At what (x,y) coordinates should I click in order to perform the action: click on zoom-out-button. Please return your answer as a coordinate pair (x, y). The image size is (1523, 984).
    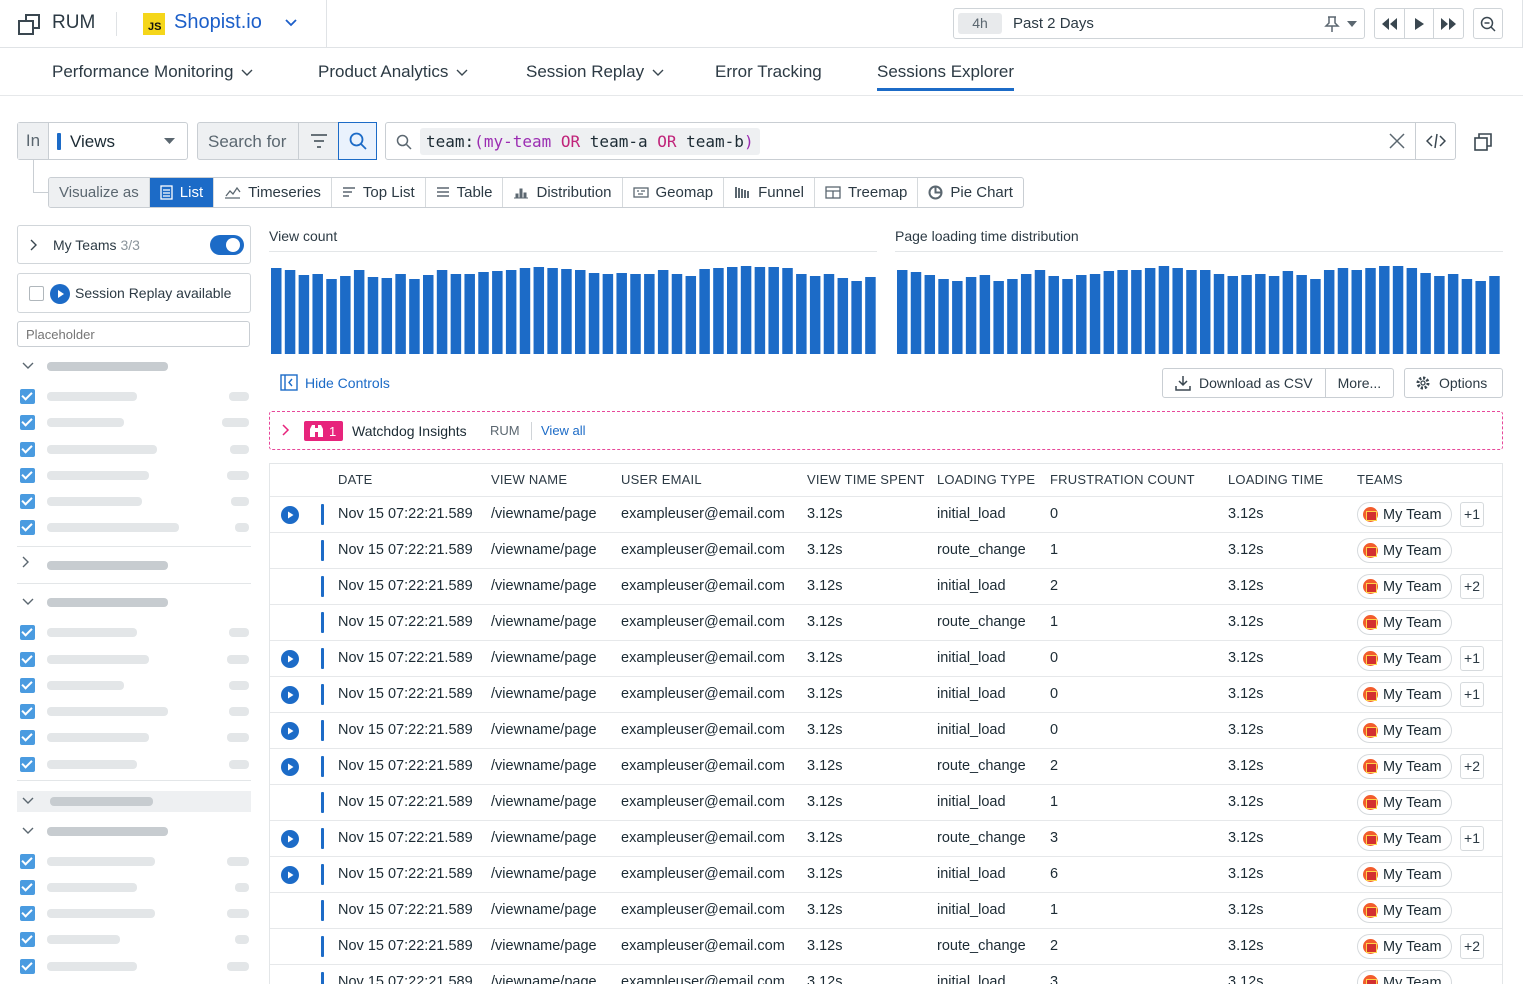
    Looking at the image, I should click on (1488, 23).